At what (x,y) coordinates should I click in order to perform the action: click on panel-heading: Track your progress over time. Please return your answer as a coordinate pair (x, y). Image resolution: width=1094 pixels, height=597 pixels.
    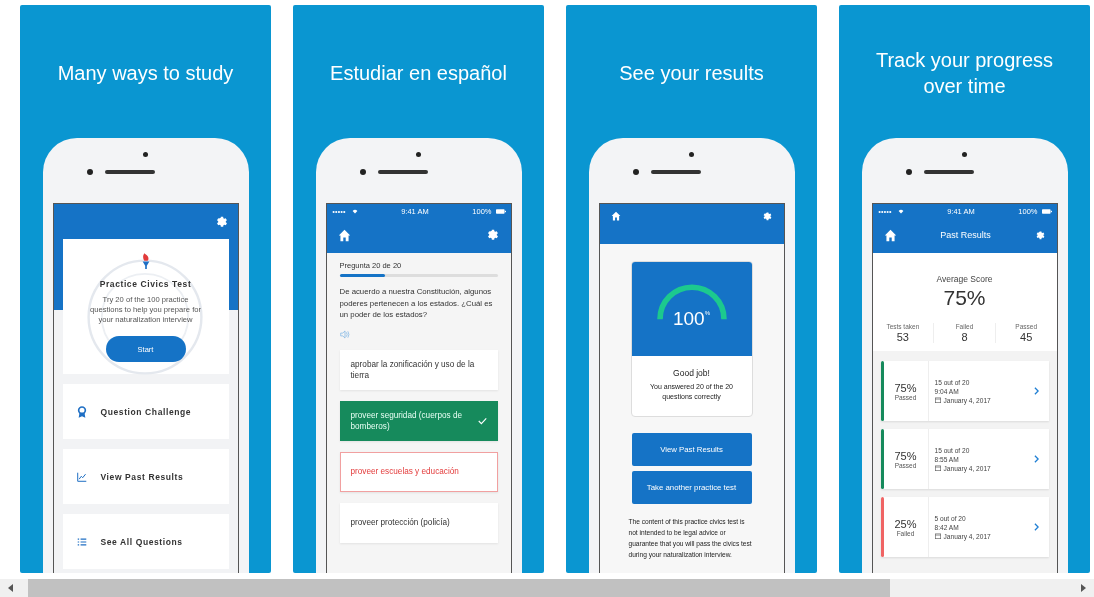
    Looking at the image, I should click on (964, 73).